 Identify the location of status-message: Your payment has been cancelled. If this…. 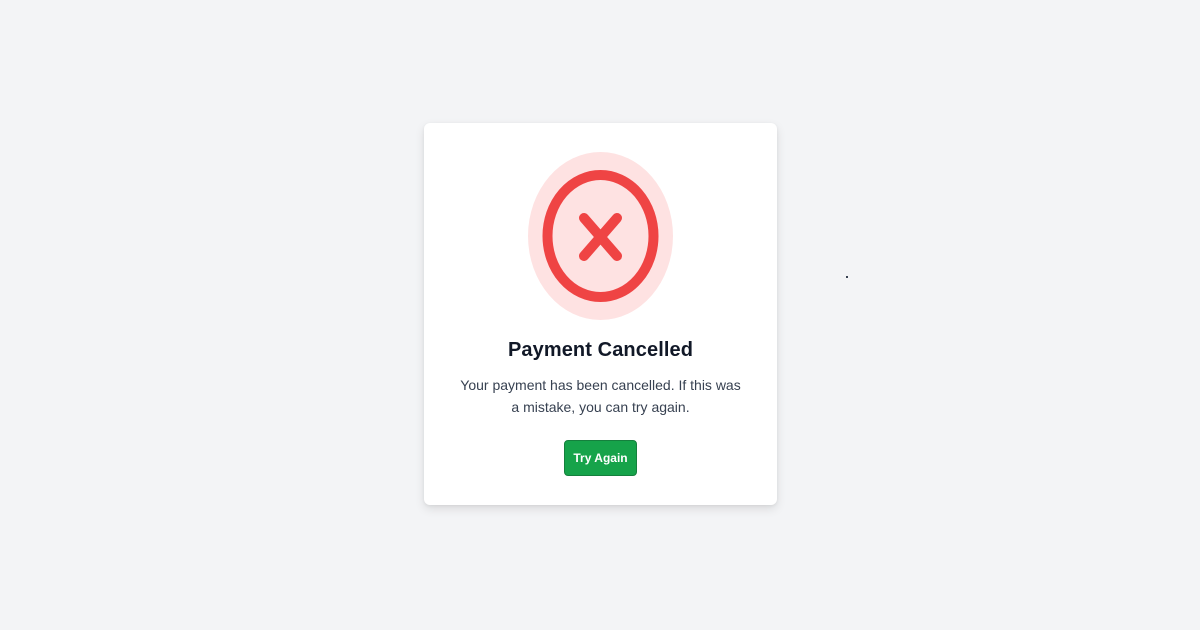
(600, 396).